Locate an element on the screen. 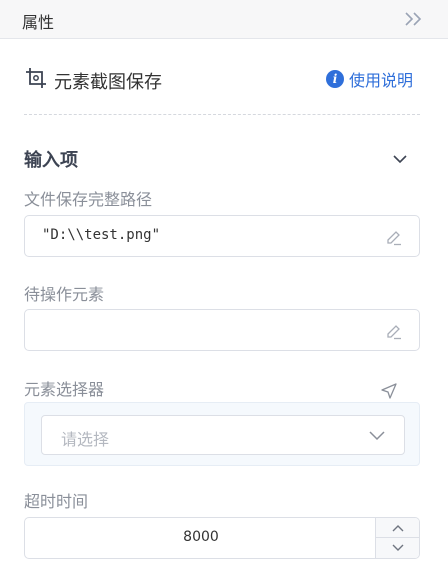 Image resolution: width=448 pixels, height=580 pixels. timeout-stepper is located at coordinates (397, 538).